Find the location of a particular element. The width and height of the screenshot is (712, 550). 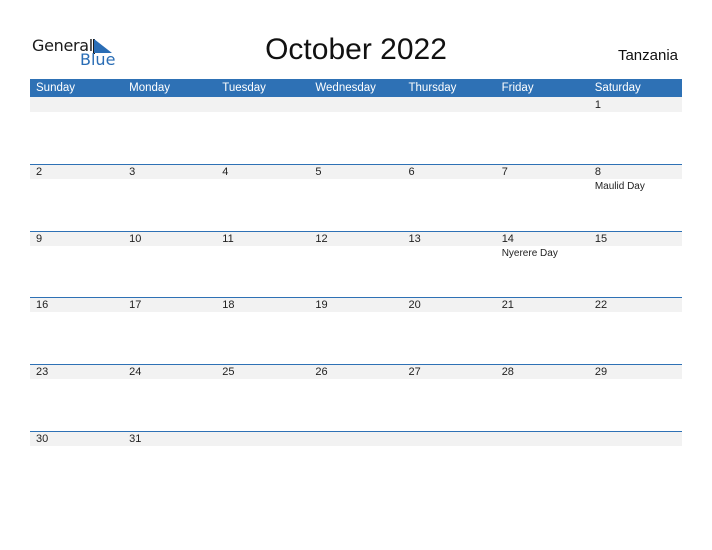

day-cell: 14 Nyerere Day is located at coordinates (542, 264).